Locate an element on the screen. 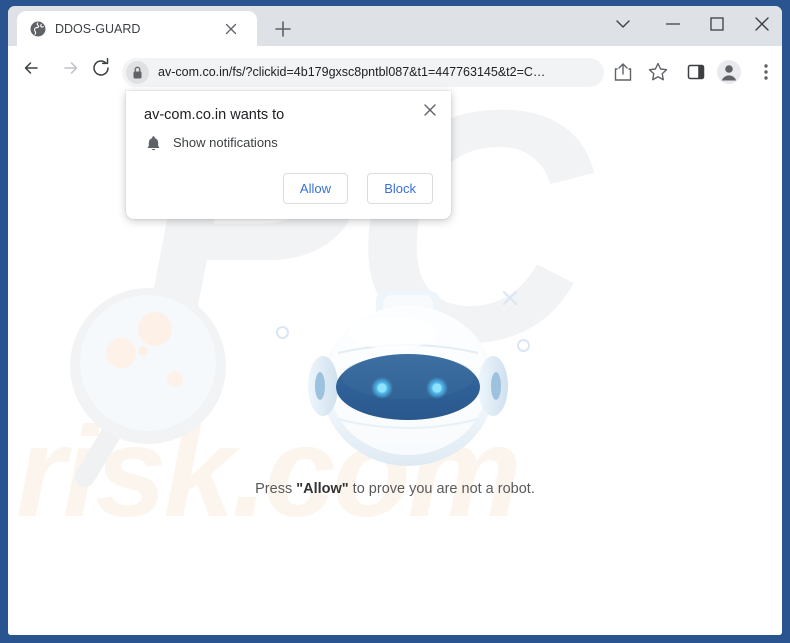 The image size is (790, 643). browser-tab: DDOS-GUARD is located at coordinates (137, 28).